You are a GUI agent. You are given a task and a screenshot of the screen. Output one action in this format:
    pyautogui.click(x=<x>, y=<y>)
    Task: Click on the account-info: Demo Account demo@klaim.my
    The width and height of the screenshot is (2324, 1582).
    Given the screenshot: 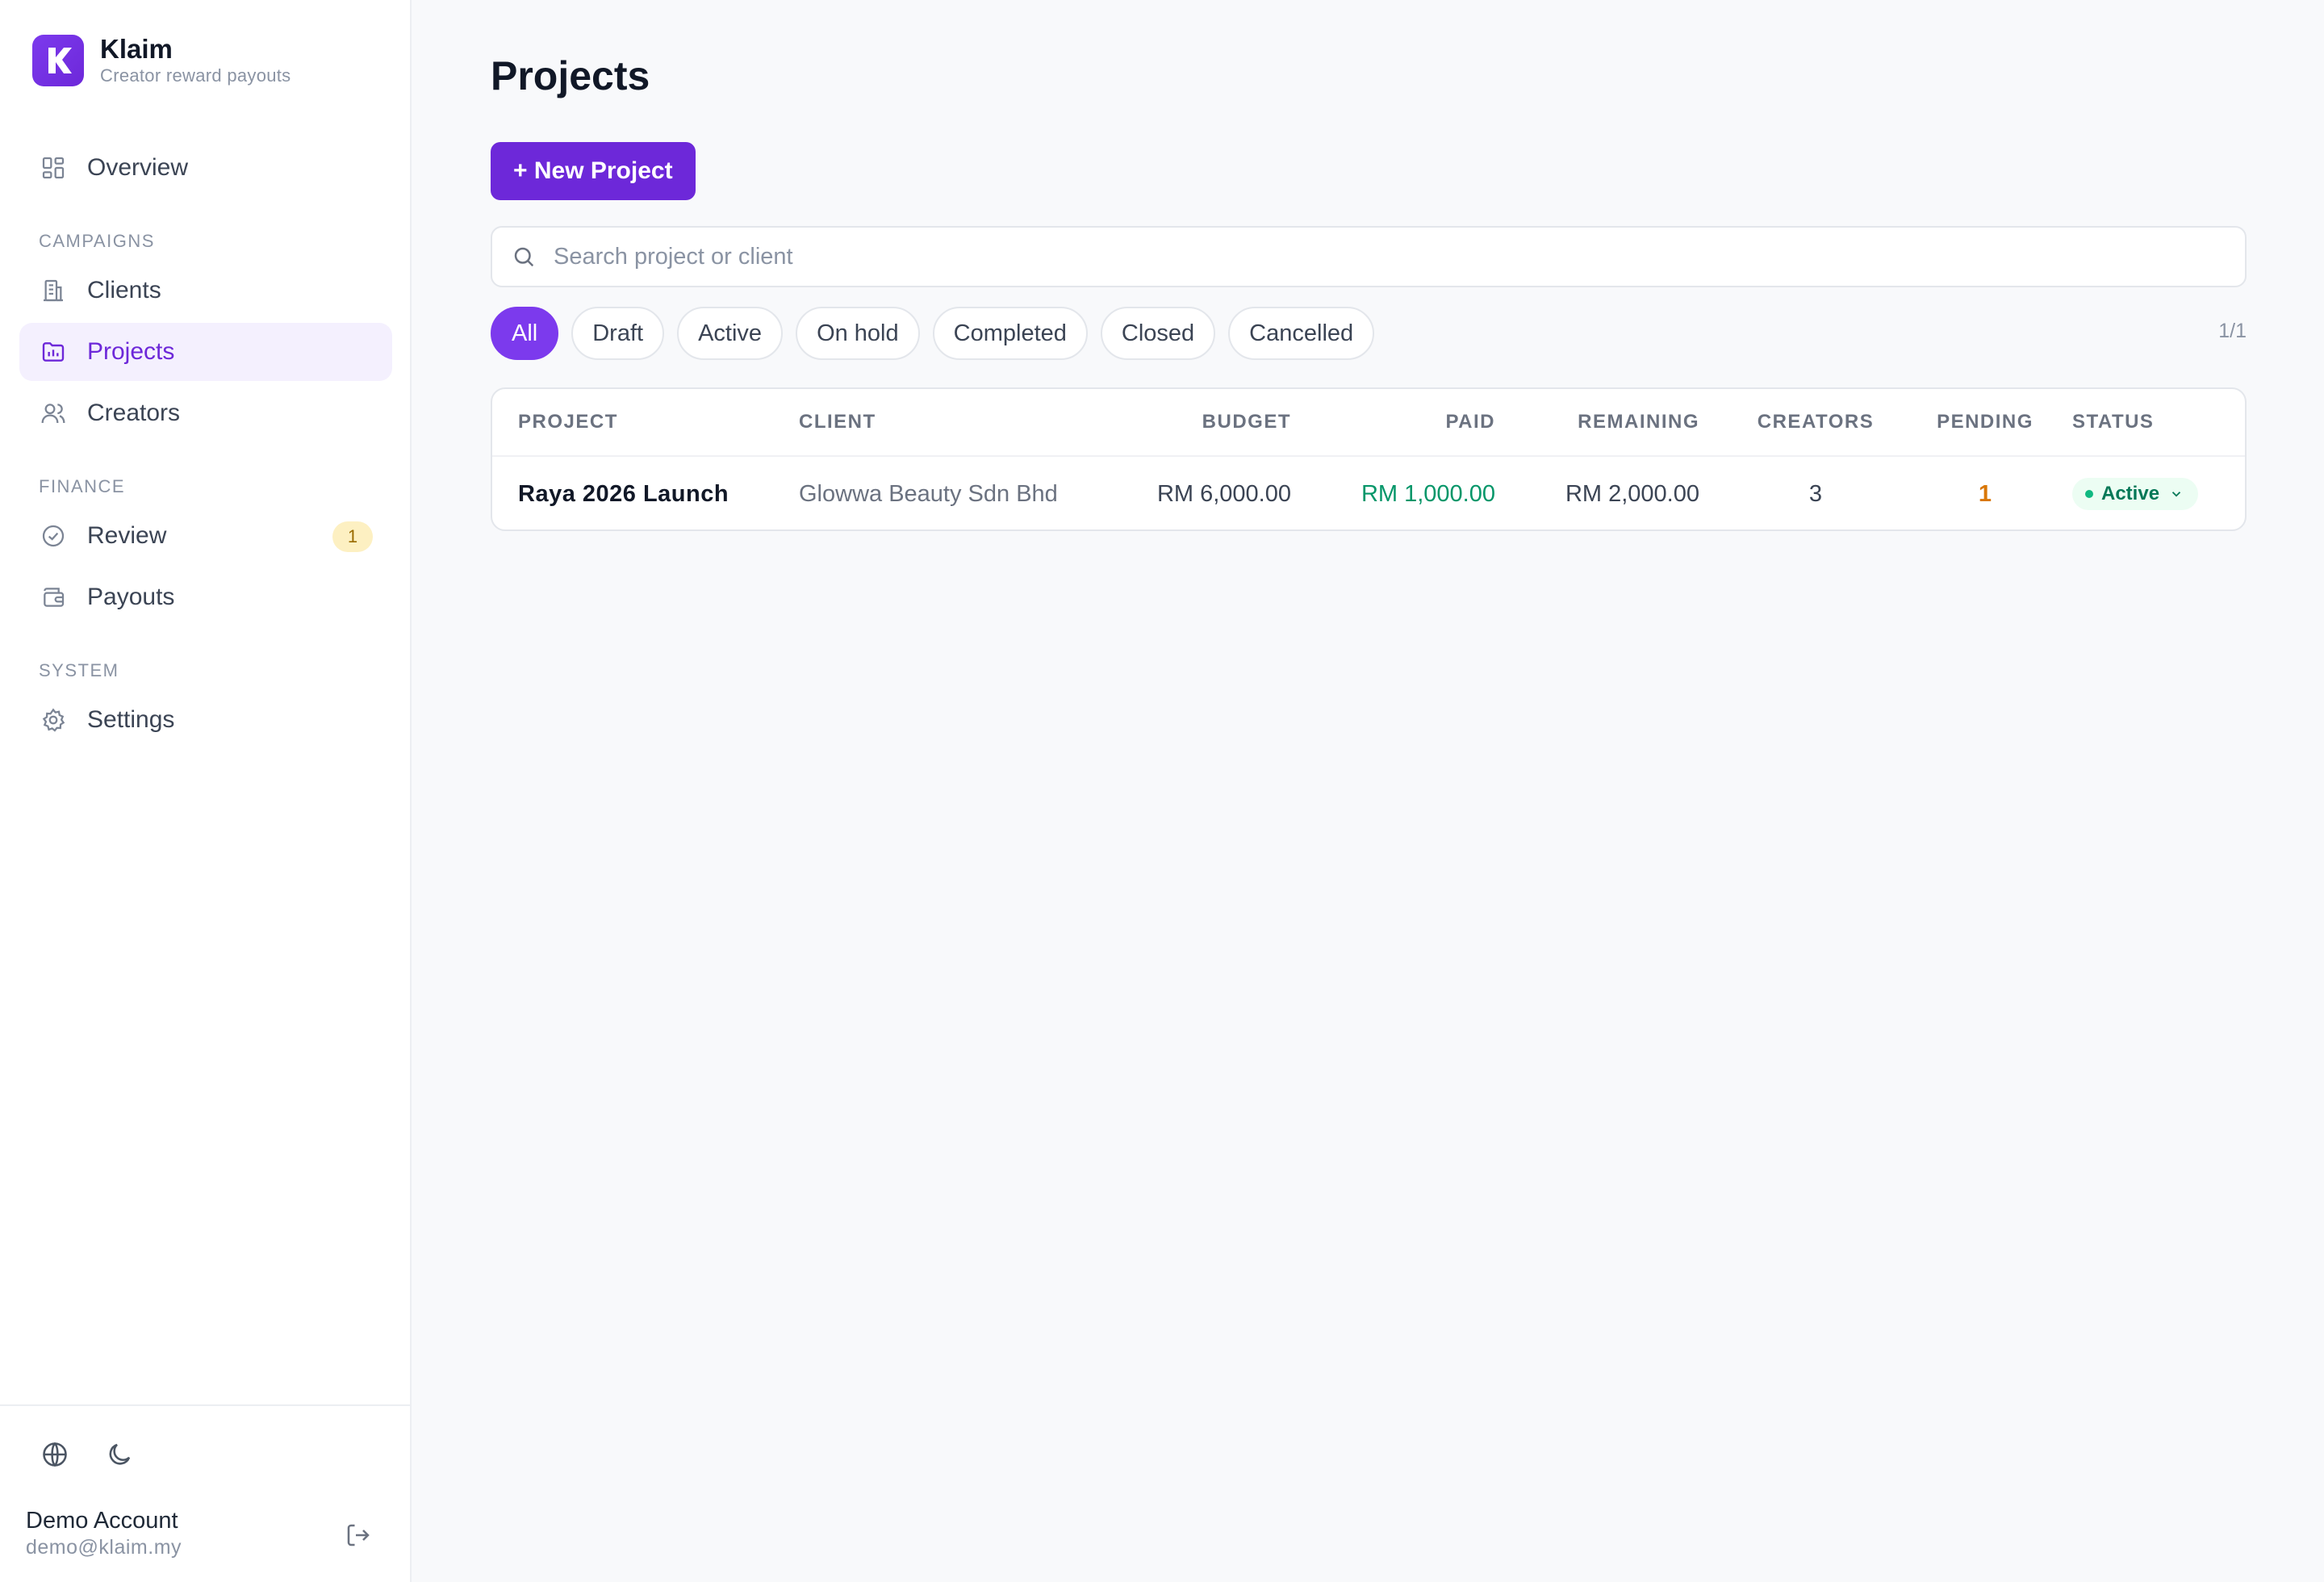 What is the action you would take?
    pyautogui.click(x=104, y=1532)
    